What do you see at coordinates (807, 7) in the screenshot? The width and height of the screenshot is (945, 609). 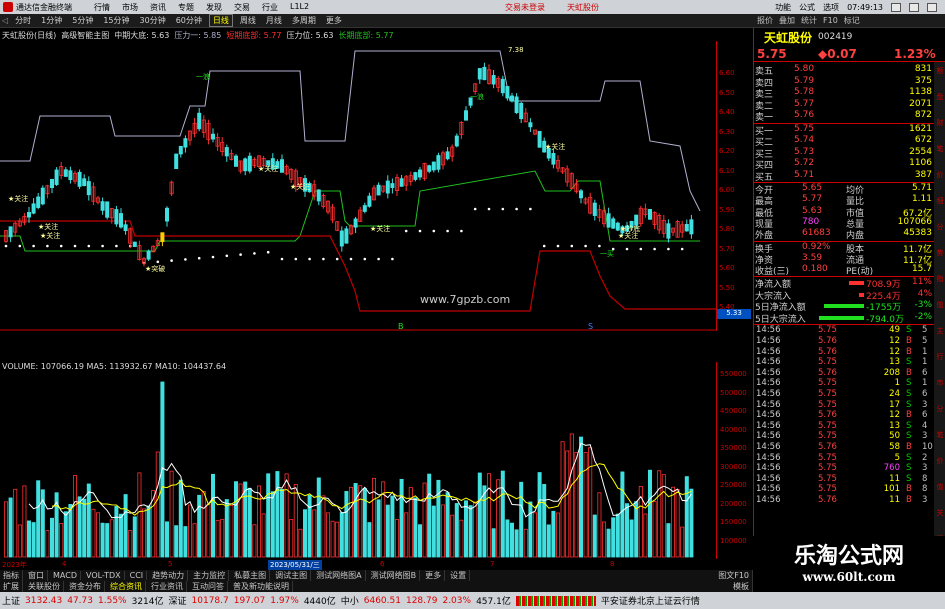 I see `menu-formula: 公式` at bounding box center [807, 7].